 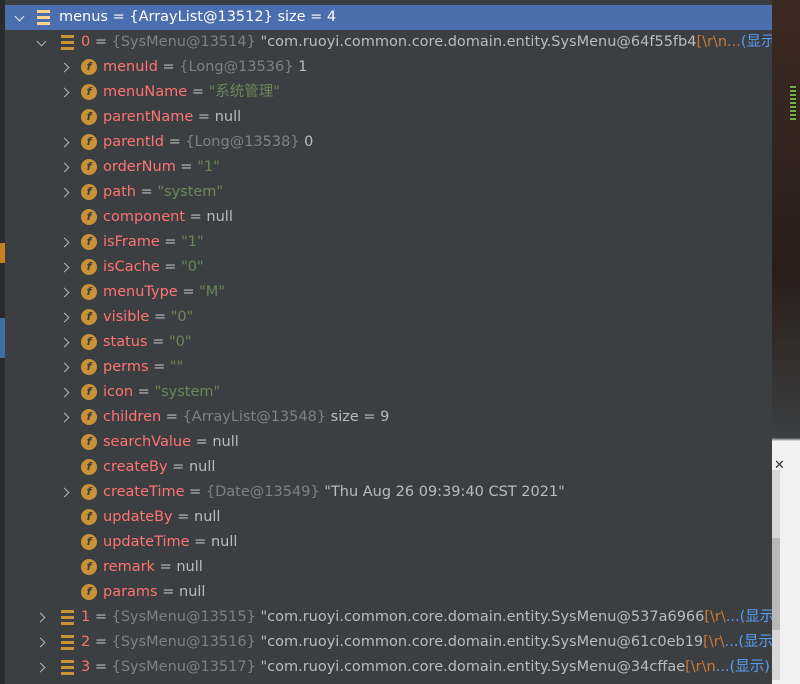 I want to click on tree-row-field-status: f status = "0", so click(x=388, y=342).